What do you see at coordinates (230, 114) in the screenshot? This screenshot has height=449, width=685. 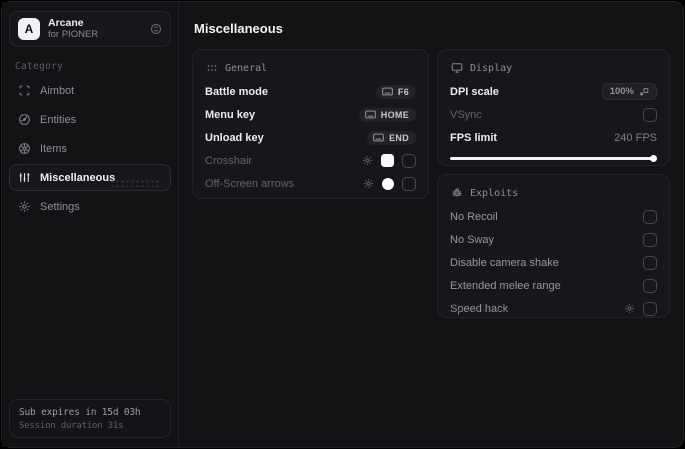 I see `setting-label: Menu key` at bounding box center [230, 114].